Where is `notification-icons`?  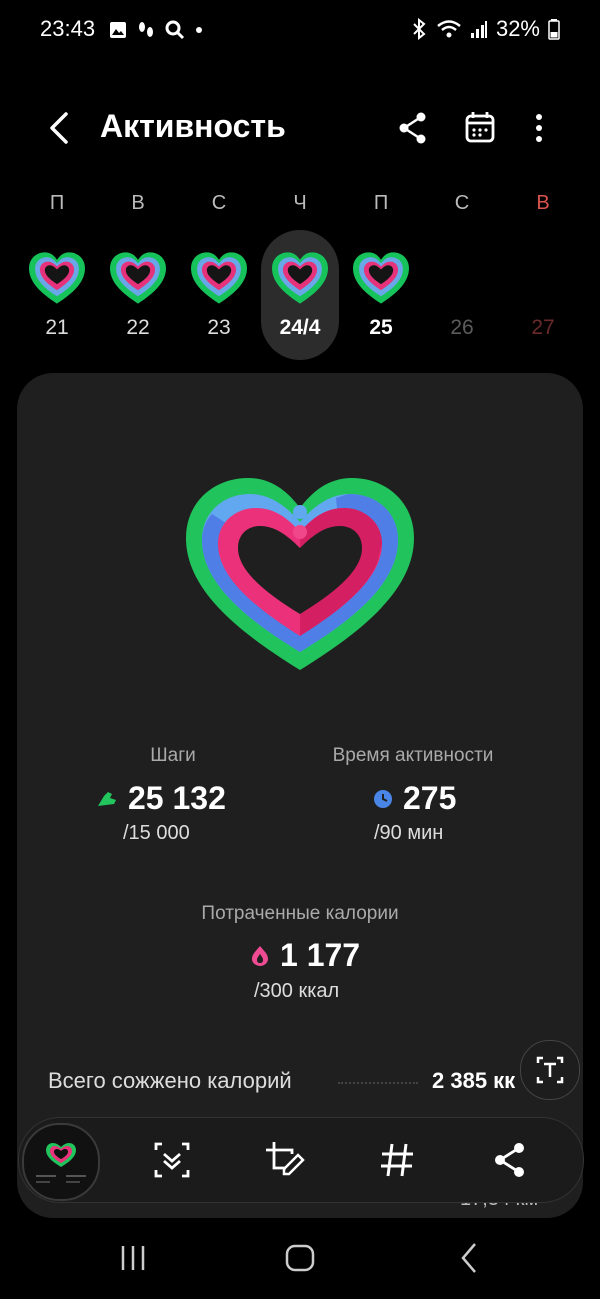 notification-icons is located at coordinates (156, 30).